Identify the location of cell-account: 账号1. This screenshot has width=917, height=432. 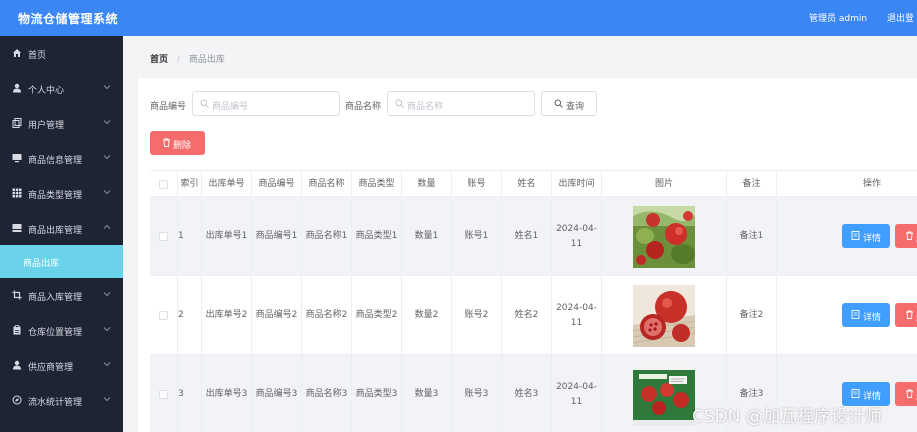
(477, 236).